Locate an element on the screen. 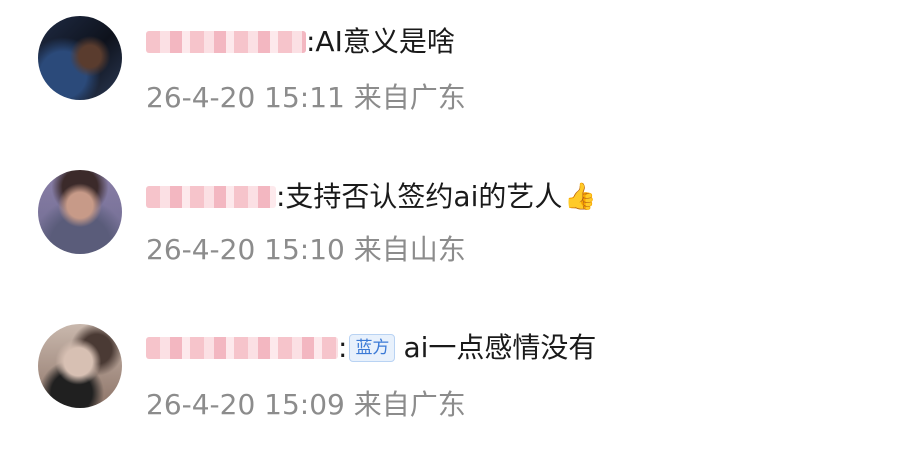 This screenshot has width=900, height=457. team-badge: 蓝方 is located at coordinates (372, 348).